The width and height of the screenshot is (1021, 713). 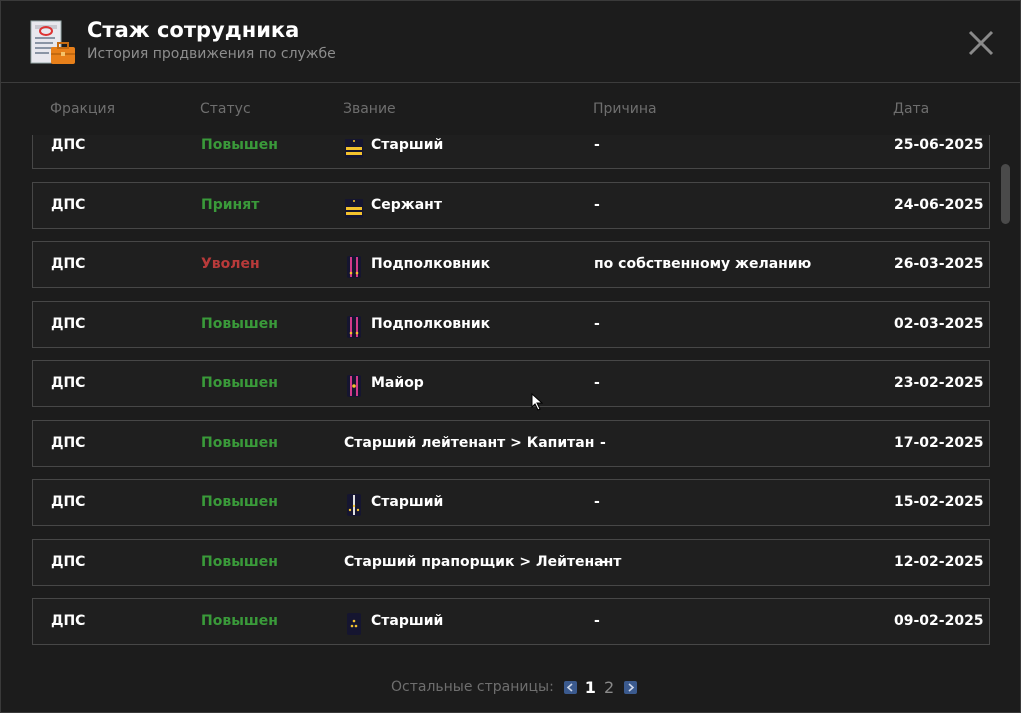 I want to click on column-header-date: Дата, so click(x=911, y=109).